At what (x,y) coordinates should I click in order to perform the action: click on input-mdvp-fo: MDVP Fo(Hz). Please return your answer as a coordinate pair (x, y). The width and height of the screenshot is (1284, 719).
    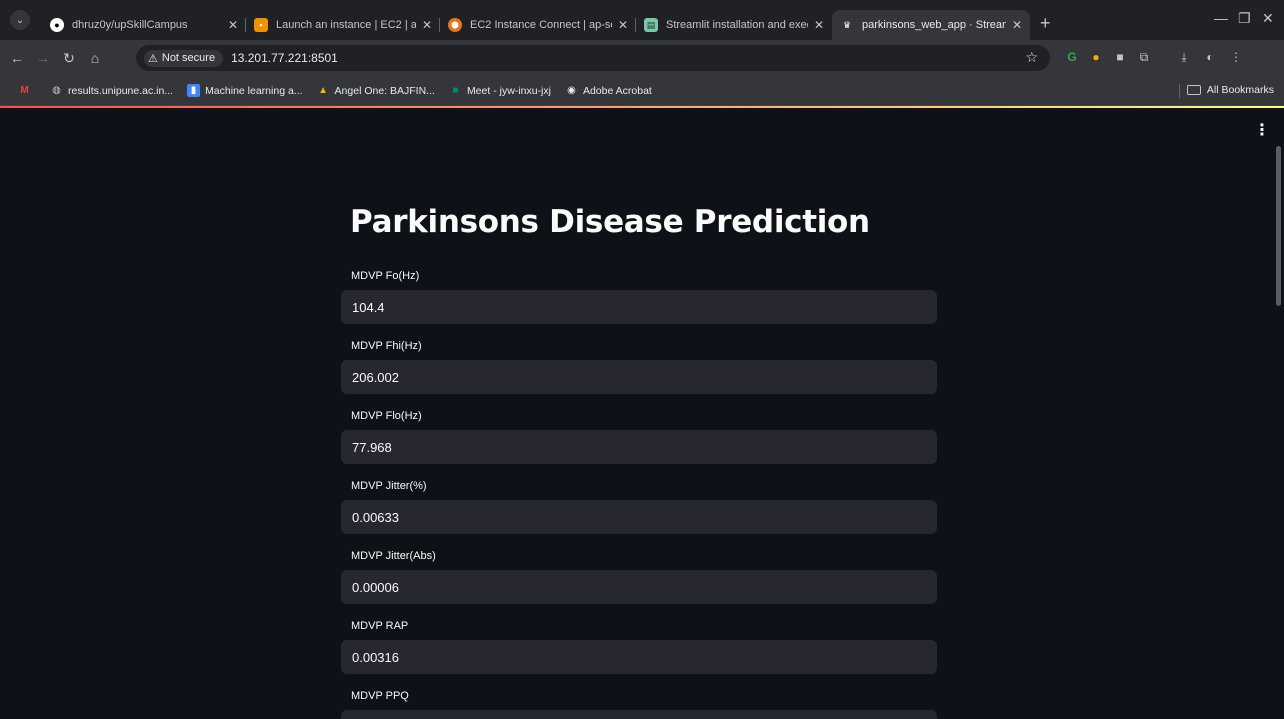
    Looking at the image, I should click on (639, 297).